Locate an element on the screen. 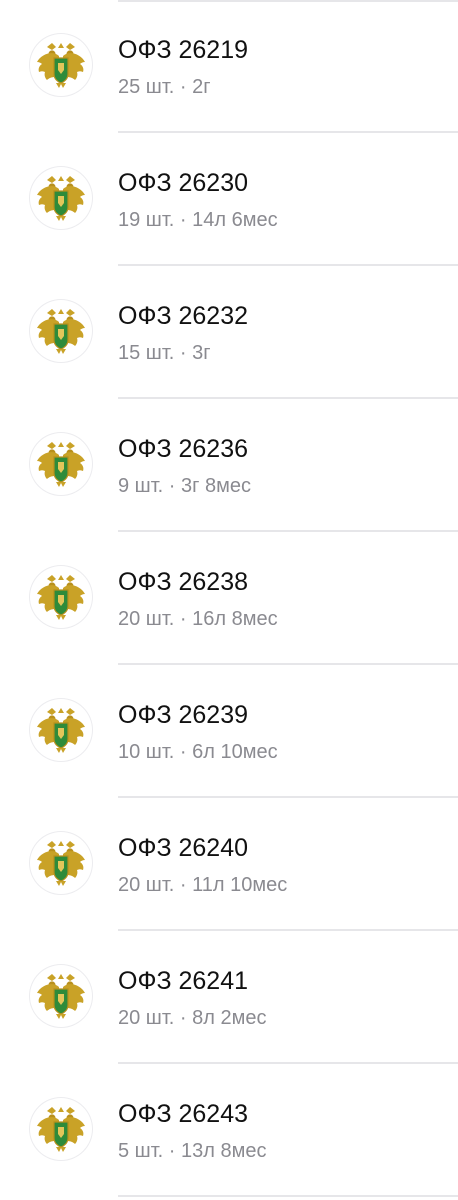  list-item: ОФЗ 26232 15 шт. · 3г is located at coordinates (229, 332).